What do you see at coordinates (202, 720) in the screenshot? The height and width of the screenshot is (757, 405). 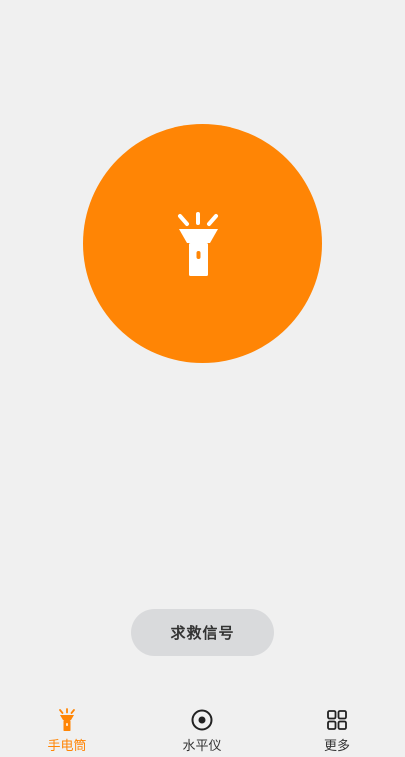 I see `level-icon` at bounding box center [202, 720].